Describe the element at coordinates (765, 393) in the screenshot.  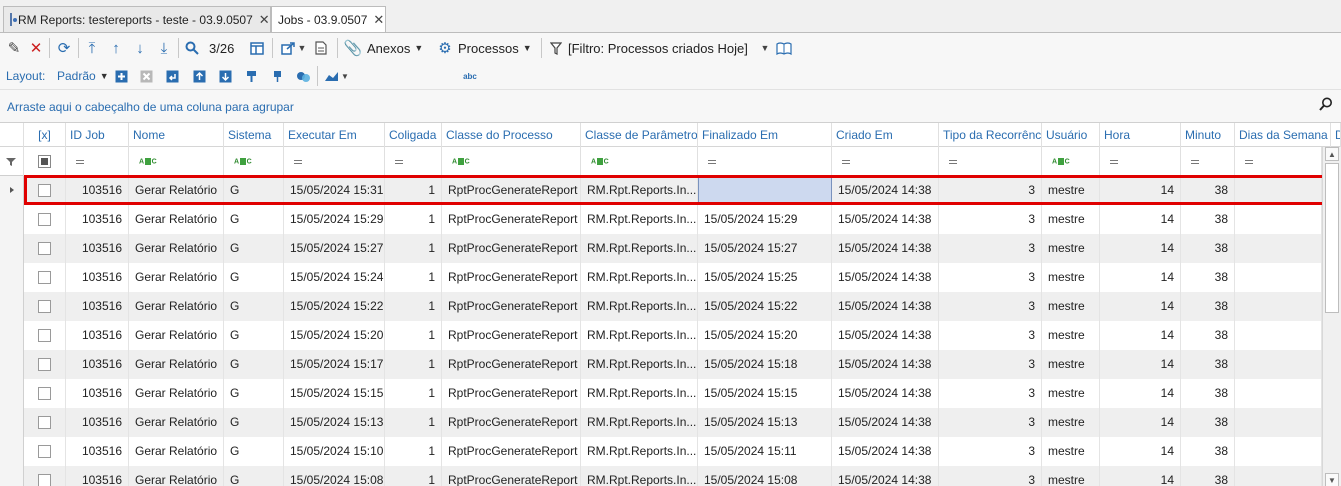
I see `cell-finalizado: 15/05/2024 15:15` at that location.